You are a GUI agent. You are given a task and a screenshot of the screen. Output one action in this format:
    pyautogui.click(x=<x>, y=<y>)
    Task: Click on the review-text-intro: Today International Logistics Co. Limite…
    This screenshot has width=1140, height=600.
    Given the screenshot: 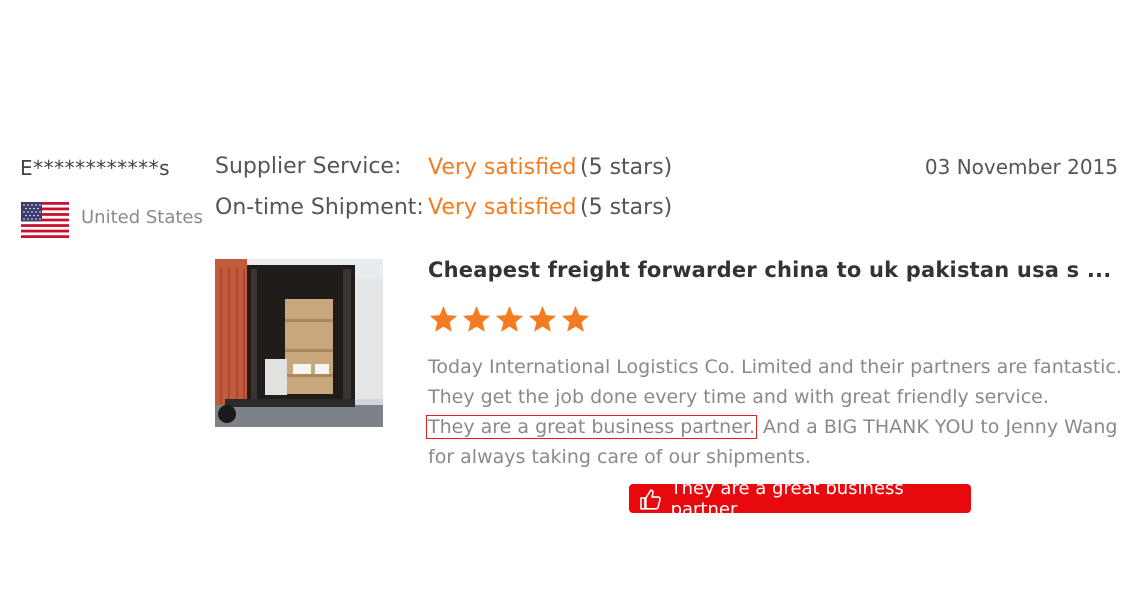 What is the action you would take?
    pyautogui.click(x=775, y=382)
    